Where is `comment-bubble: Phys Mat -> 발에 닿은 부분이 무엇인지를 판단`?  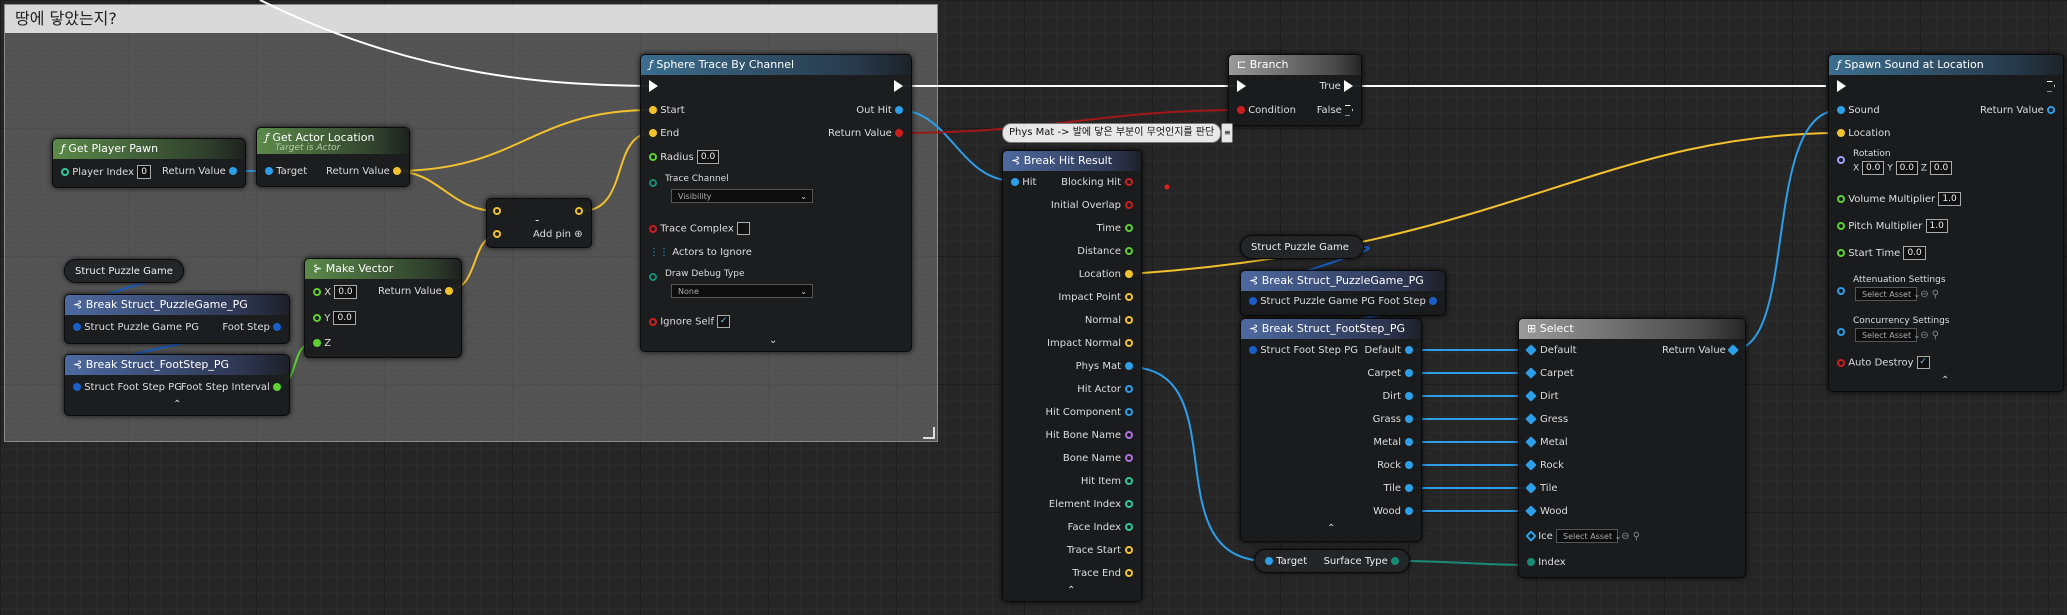 comment-bubble: Phys Mat -> 발에 닿은 부분이 무엇인지를 판단 is located at coordinates (1112, 133).